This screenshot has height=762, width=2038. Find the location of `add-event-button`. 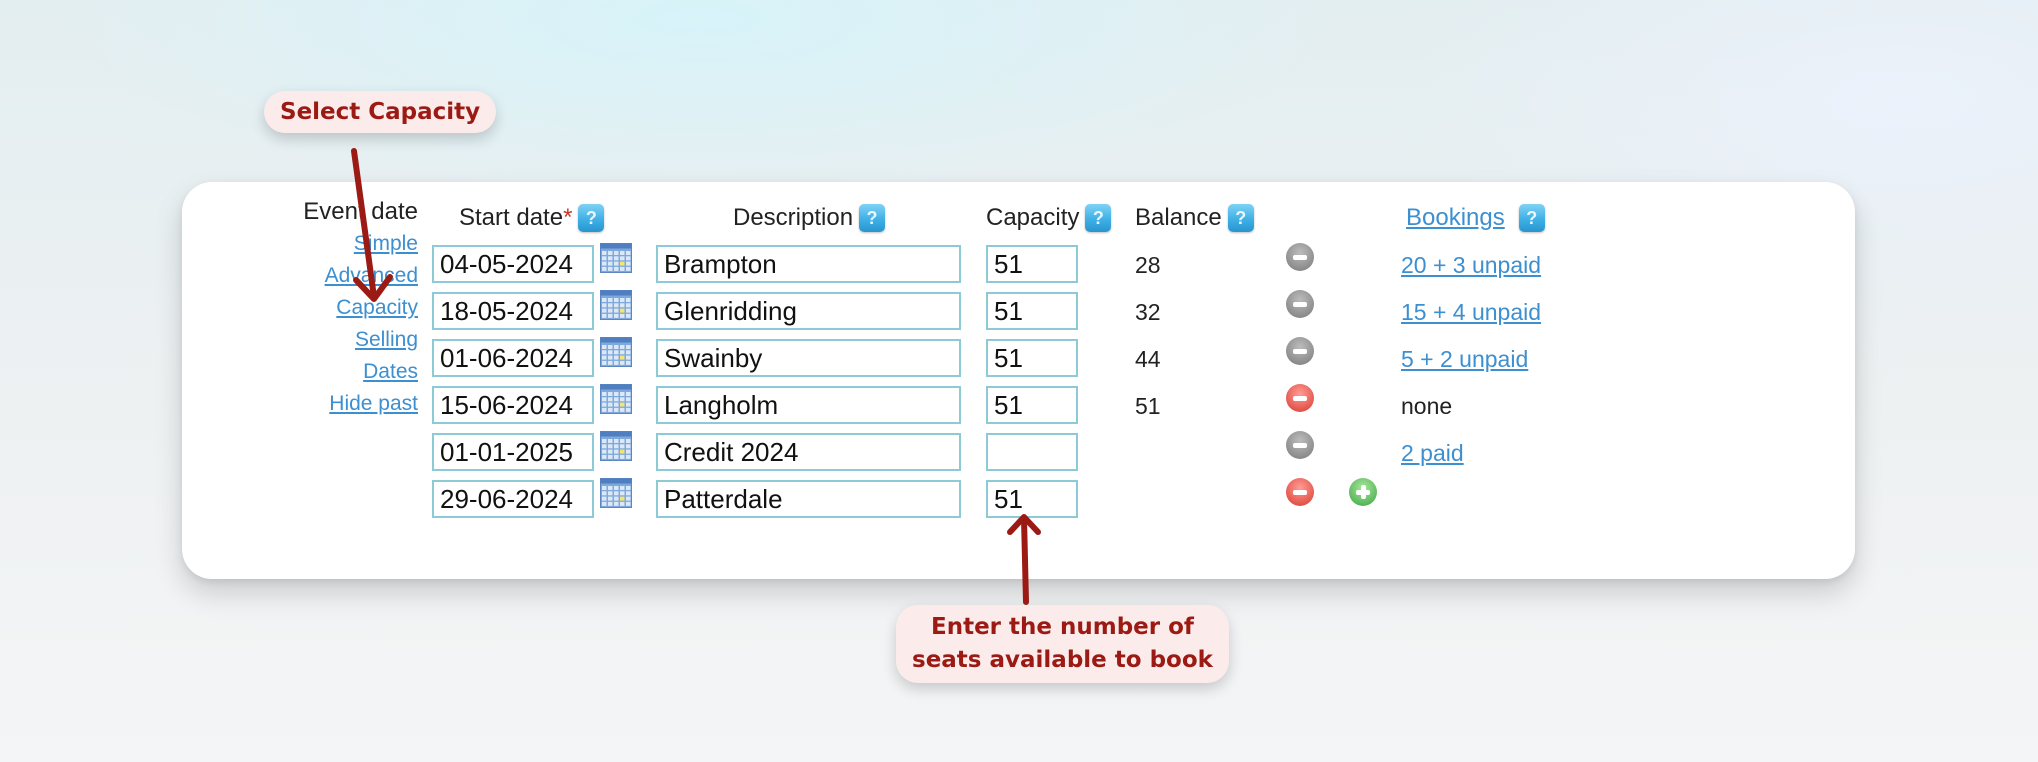

add-event-button is located at coordinates (1363, 492).